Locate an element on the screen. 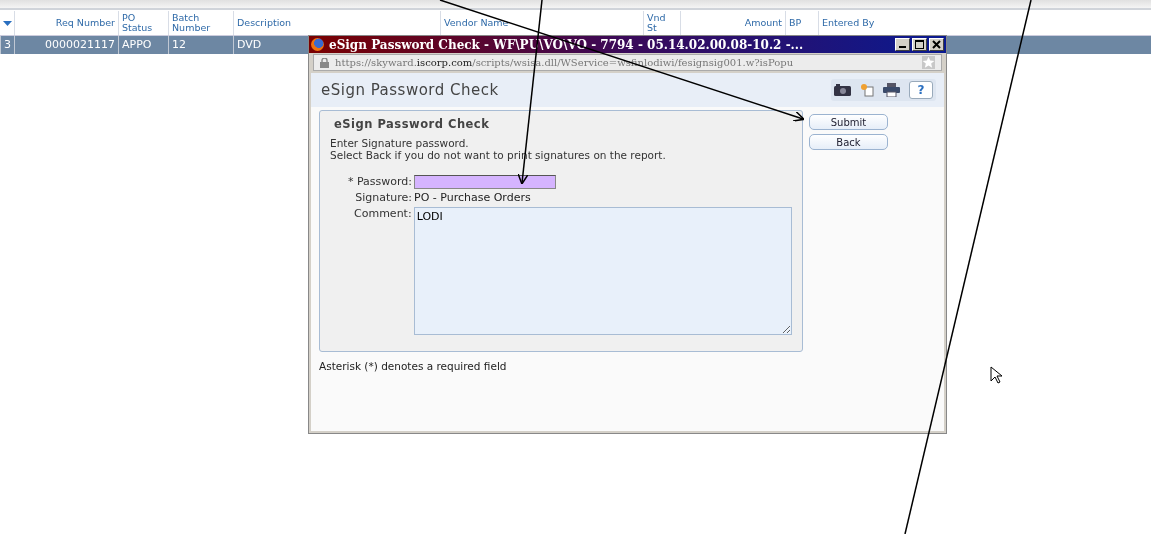 The width and height of the screenshot is (1151, 534). field-label: * Password: is located at coordinates (379, 182).